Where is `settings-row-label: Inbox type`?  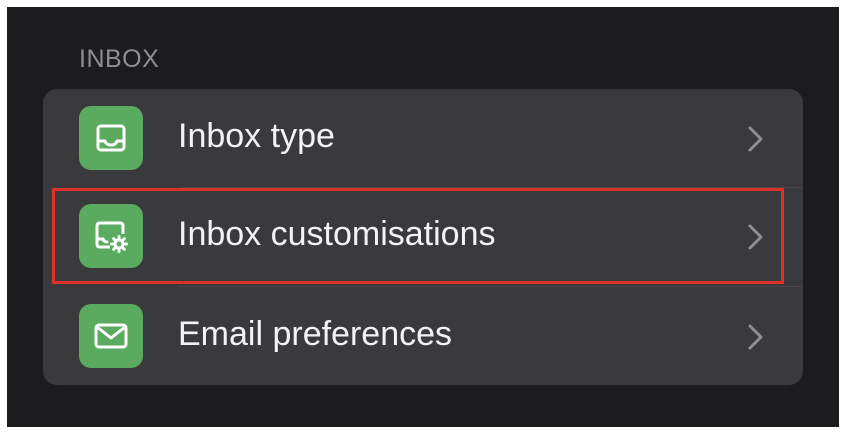
settings-row-label: Inbox type is located at coordinates (256, 136).